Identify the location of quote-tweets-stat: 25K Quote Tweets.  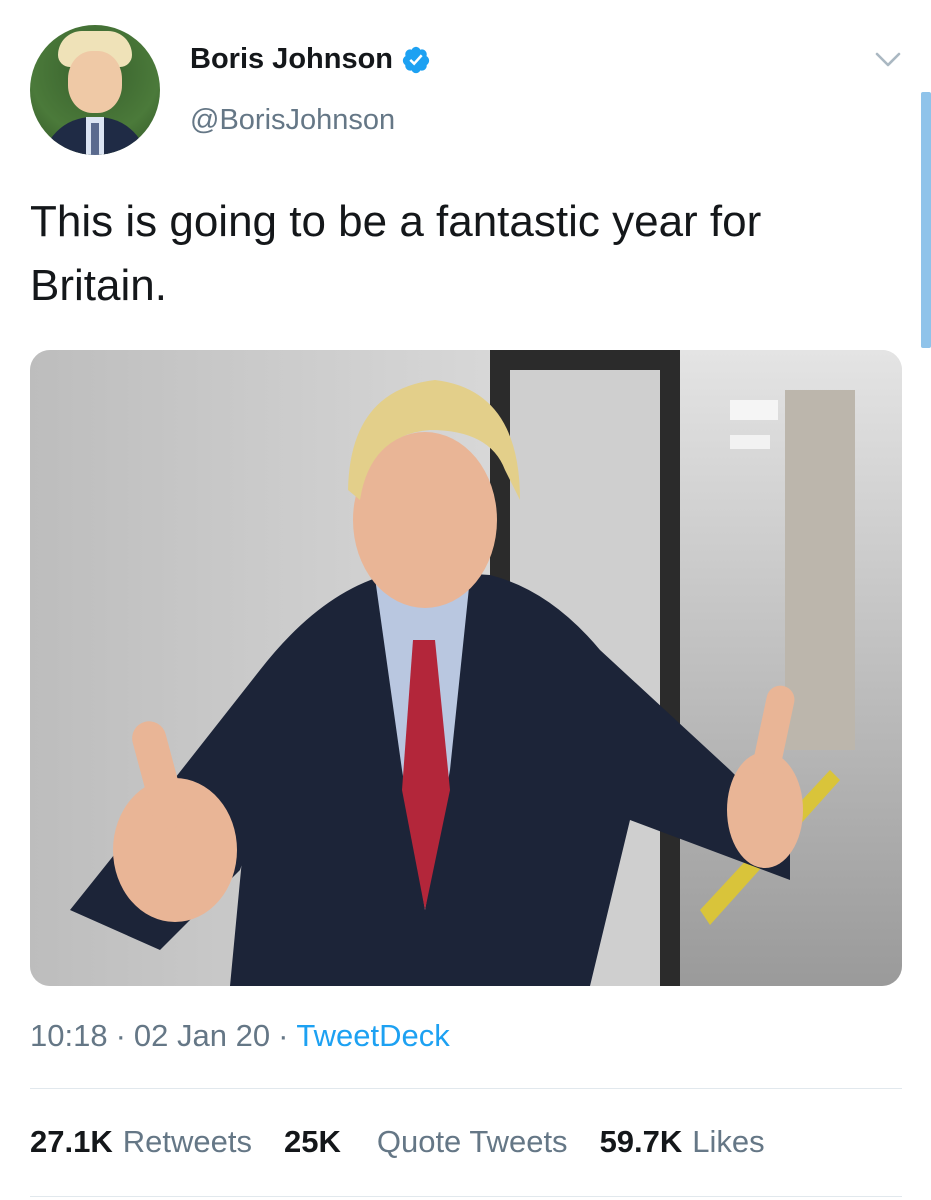
(426, 1142).